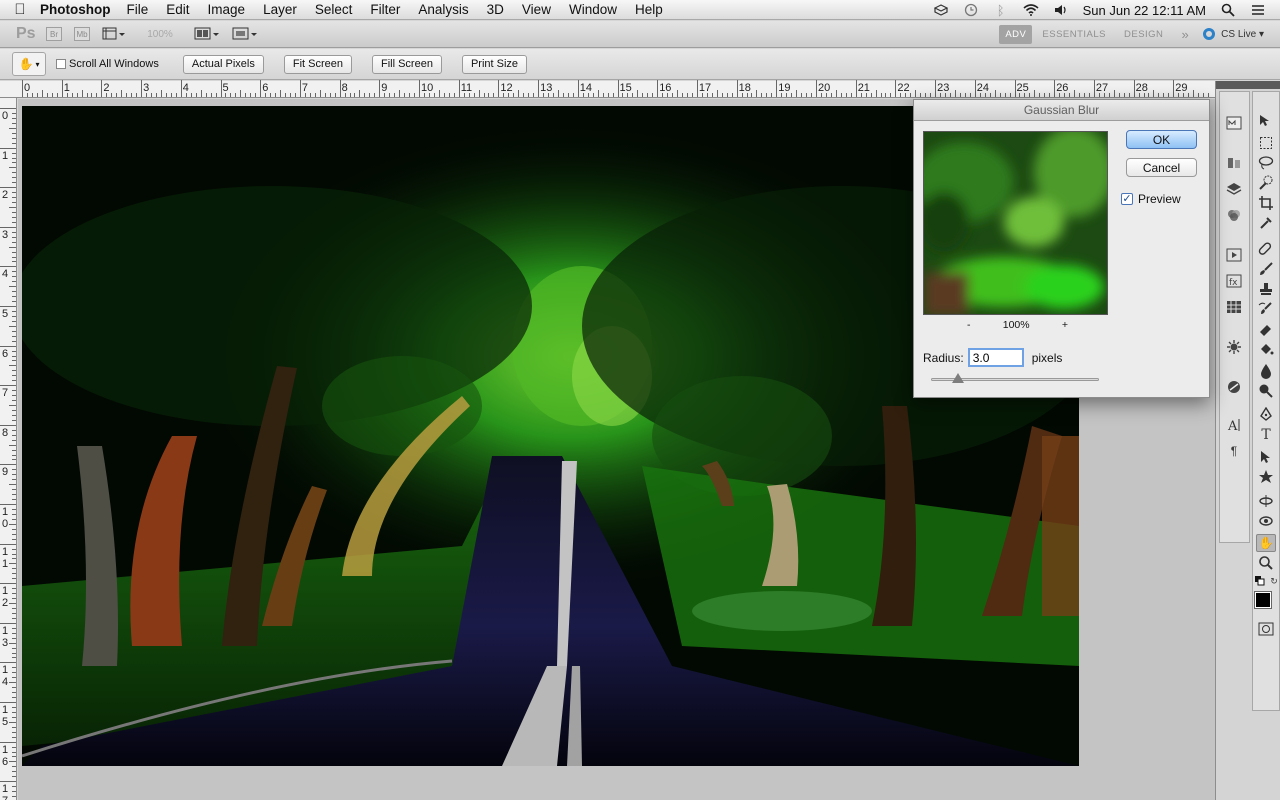 The image size is (1280, 800). Describe the element at coordinates (280, 9) in the screenshot. I see `menu-layer: Layer` at that location.